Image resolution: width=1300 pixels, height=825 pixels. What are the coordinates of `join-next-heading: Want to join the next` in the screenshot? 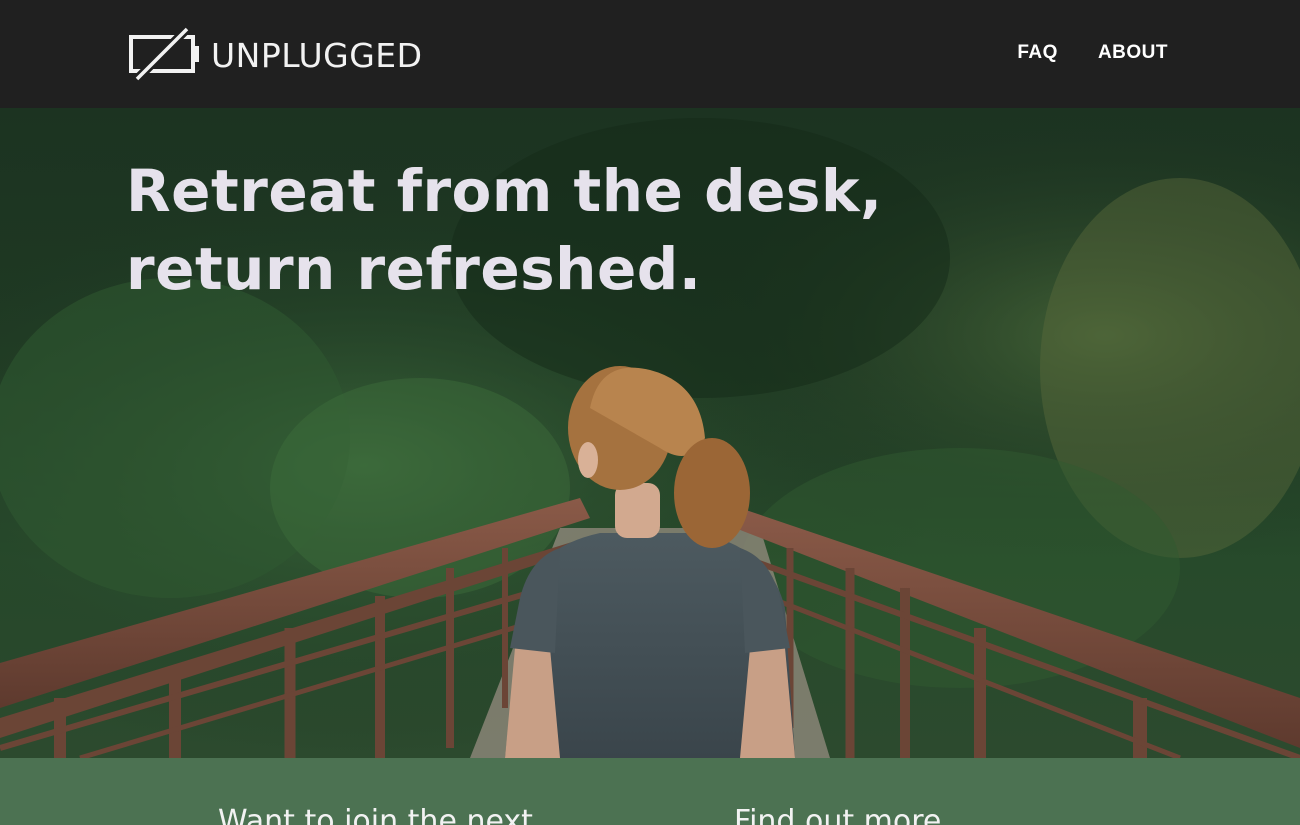 It's located at (375, 814).